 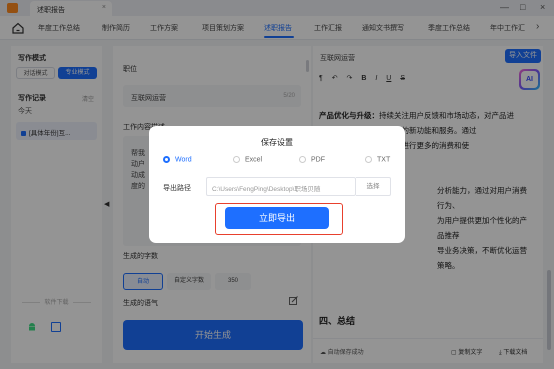 I want to click on format-radio-txt: TXT, so click(x=377, y=159).